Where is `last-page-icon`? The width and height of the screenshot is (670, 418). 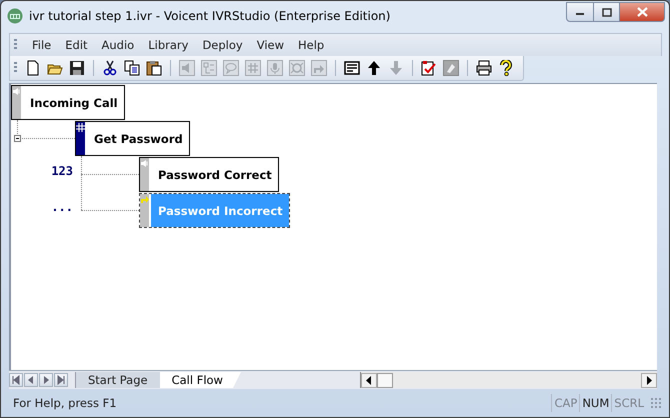
last-page-icon is located at coordinates (61, 380).